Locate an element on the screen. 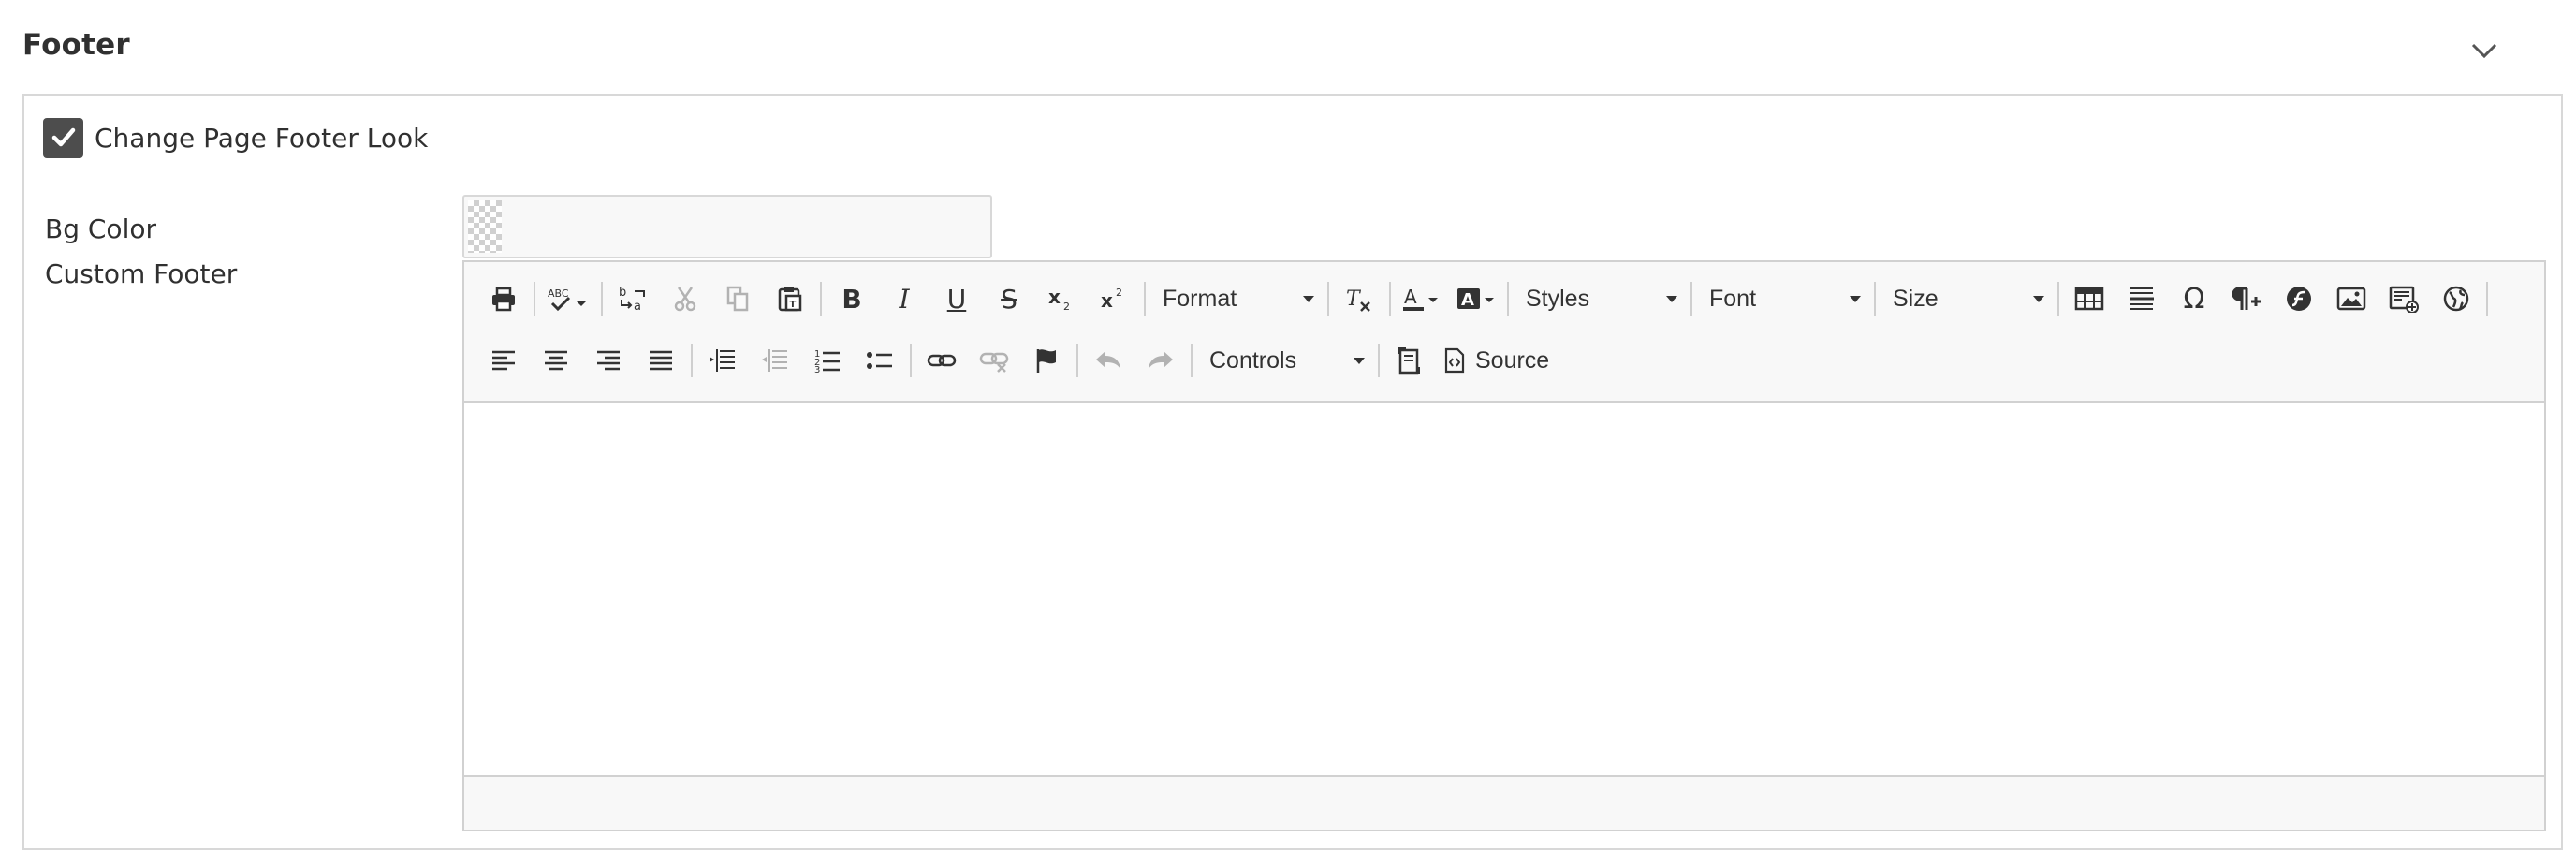 The width and height of the screenshot is (2576, 867). align-right-icon is located at coordinates (608, 360).